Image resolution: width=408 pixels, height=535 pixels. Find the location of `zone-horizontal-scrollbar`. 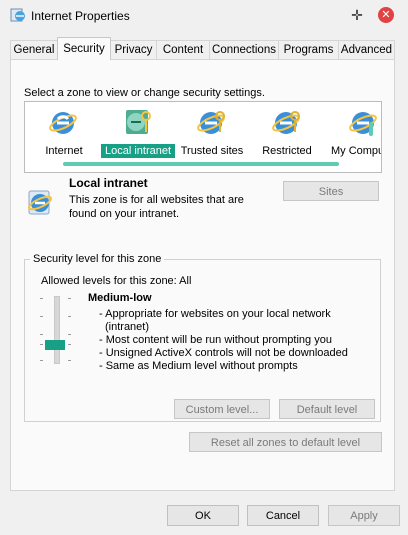

zone-horizontal-scrollbar is located at coordinates (201, 164).